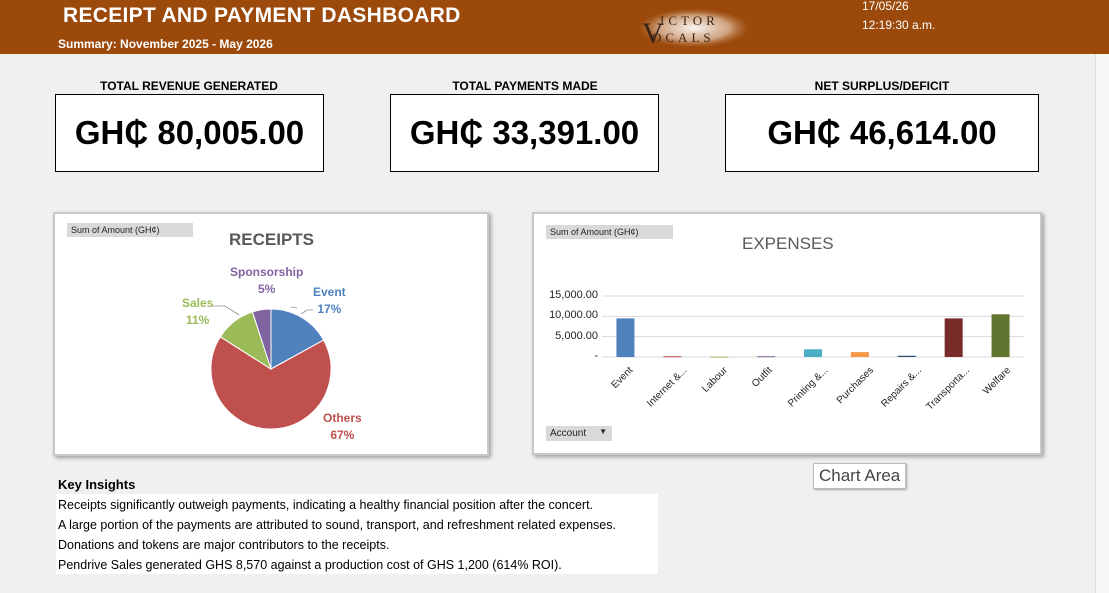 Image resolution: width=1109 pixels, height=593 pixels. What do you see at coordinates (342, 418) in the screenshot?
I see `pie-label-others-name: Others` at bounding box center [342, 418].